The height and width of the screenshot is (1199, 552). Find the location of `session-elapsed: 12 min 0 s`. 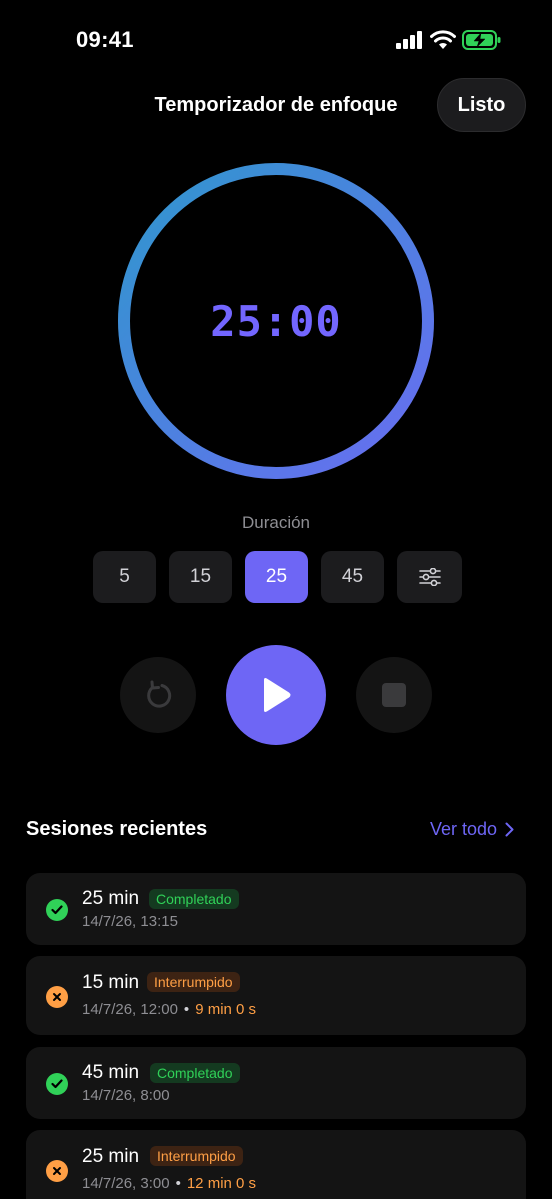

session-elapsed: 12 min 0 s is located at coordinates (221, 1183).